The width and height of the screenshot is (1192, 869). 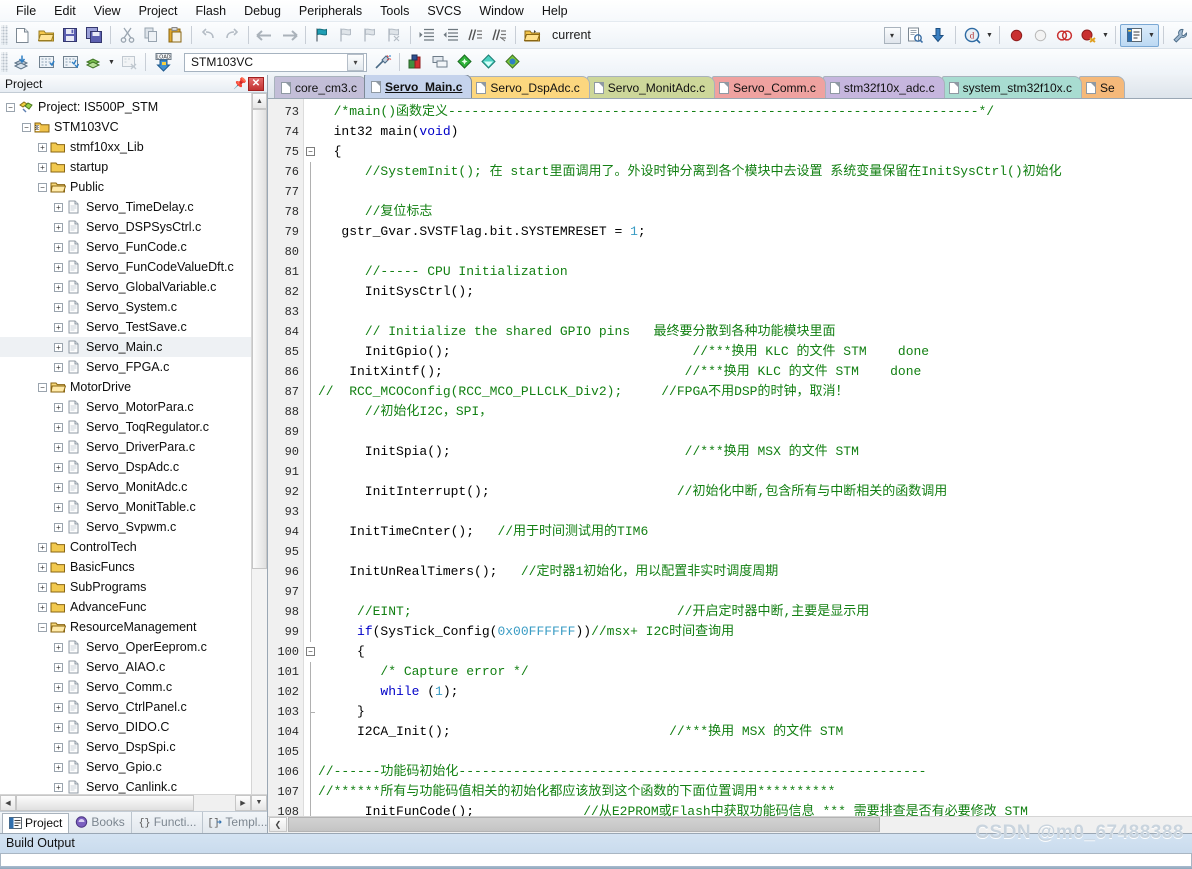 What do you see at coordinates (125, 487) in the screenshot?
I see `tree-item: + Servo_MonitAdc.c` at bounding box center [125, 487].